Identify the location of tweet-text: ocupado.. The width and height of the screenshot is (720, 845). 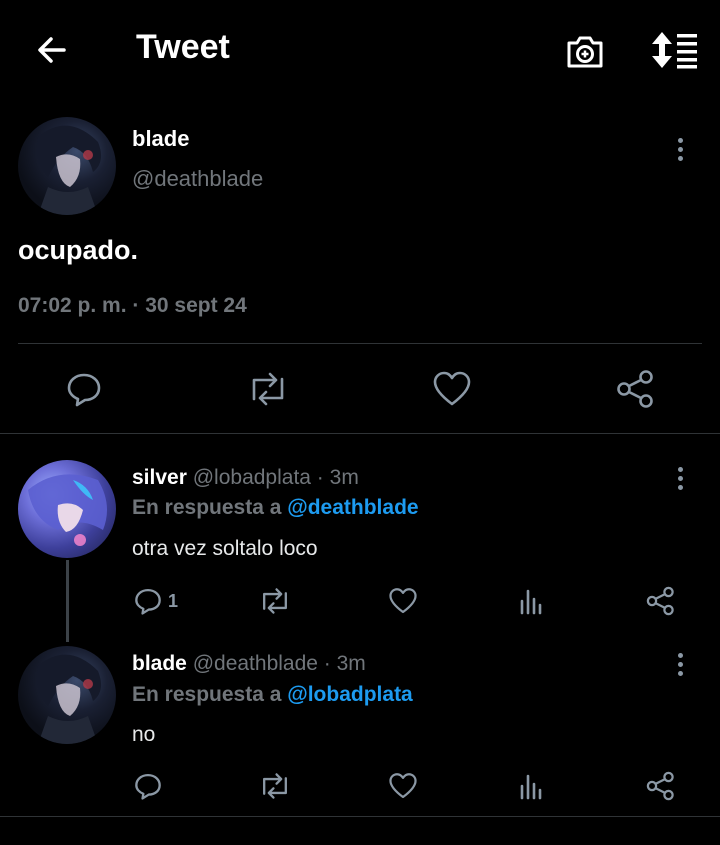
(78, 250).